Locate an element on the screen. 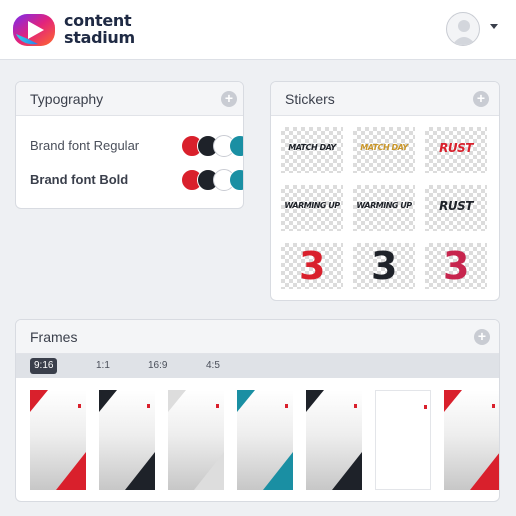 This screenshot has width=516, height=516. stickers-header: Stickers + is located at coordinates (385, 99).